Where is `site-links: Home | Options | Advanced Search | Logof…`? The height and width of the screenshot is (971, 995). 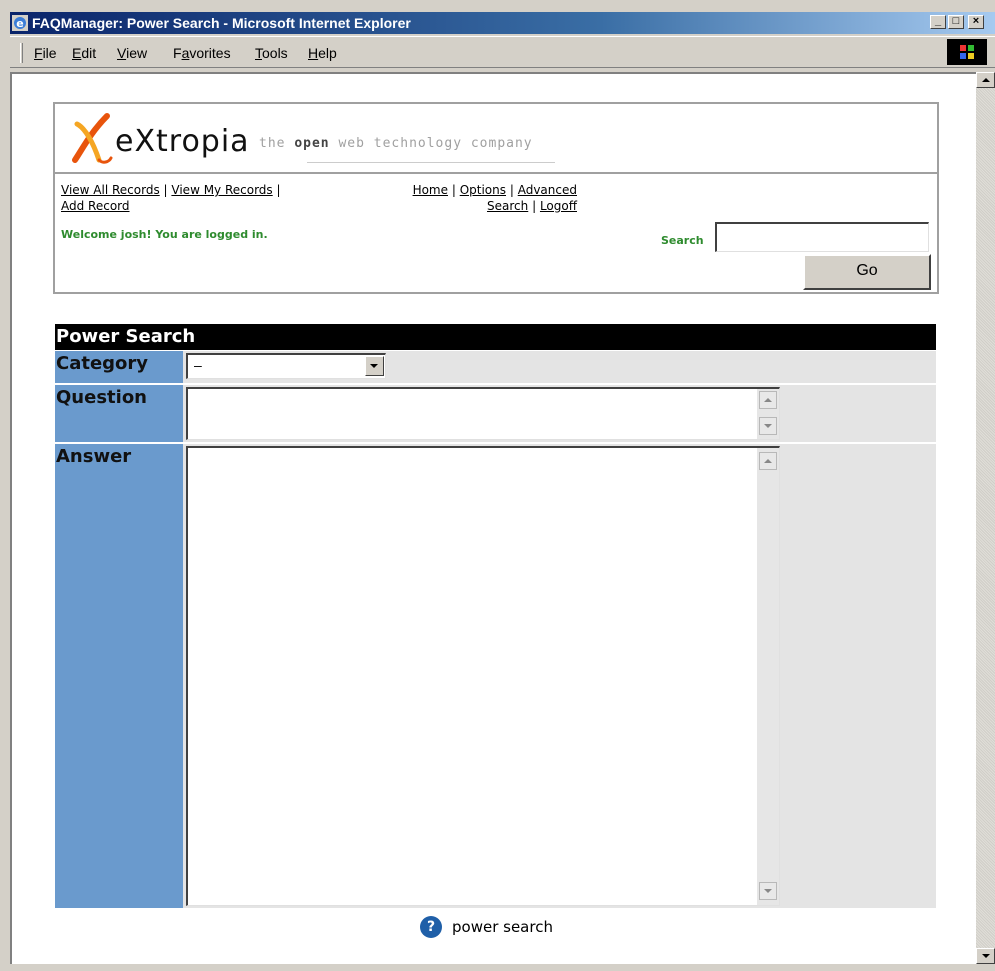 site-links: Home | Options | Advanced Search | Logof… is located at coordinates (494, 198).